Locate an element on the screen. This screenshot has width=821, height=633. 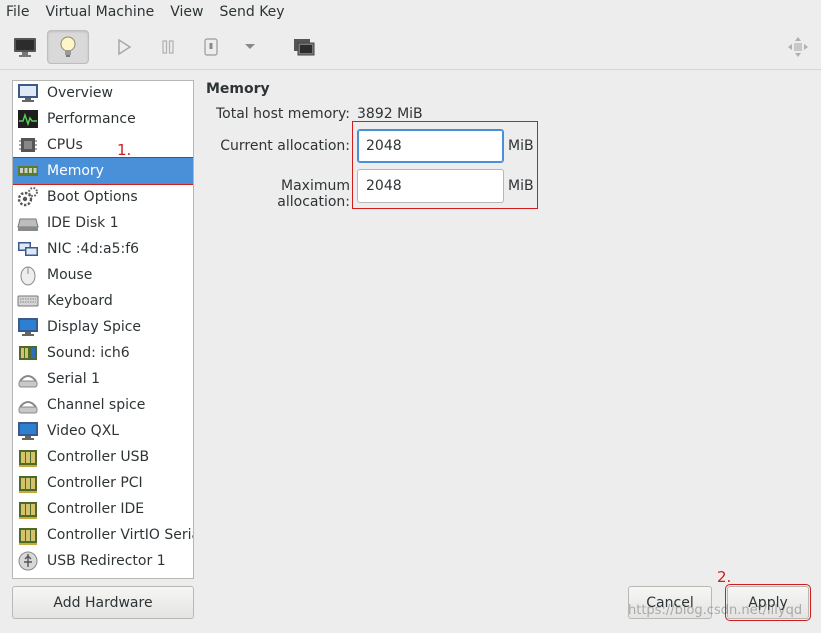
sidebar-item-label: Controller IDE is located at coordinates (96, 509).